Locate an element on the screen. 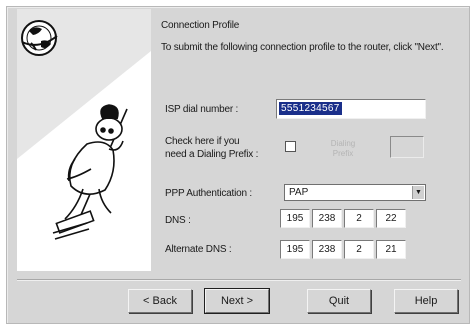 This screenshot has width=475, height=327. dialing-prefix-check-label-line1: Check here if you is located at coordinates (202, 141).